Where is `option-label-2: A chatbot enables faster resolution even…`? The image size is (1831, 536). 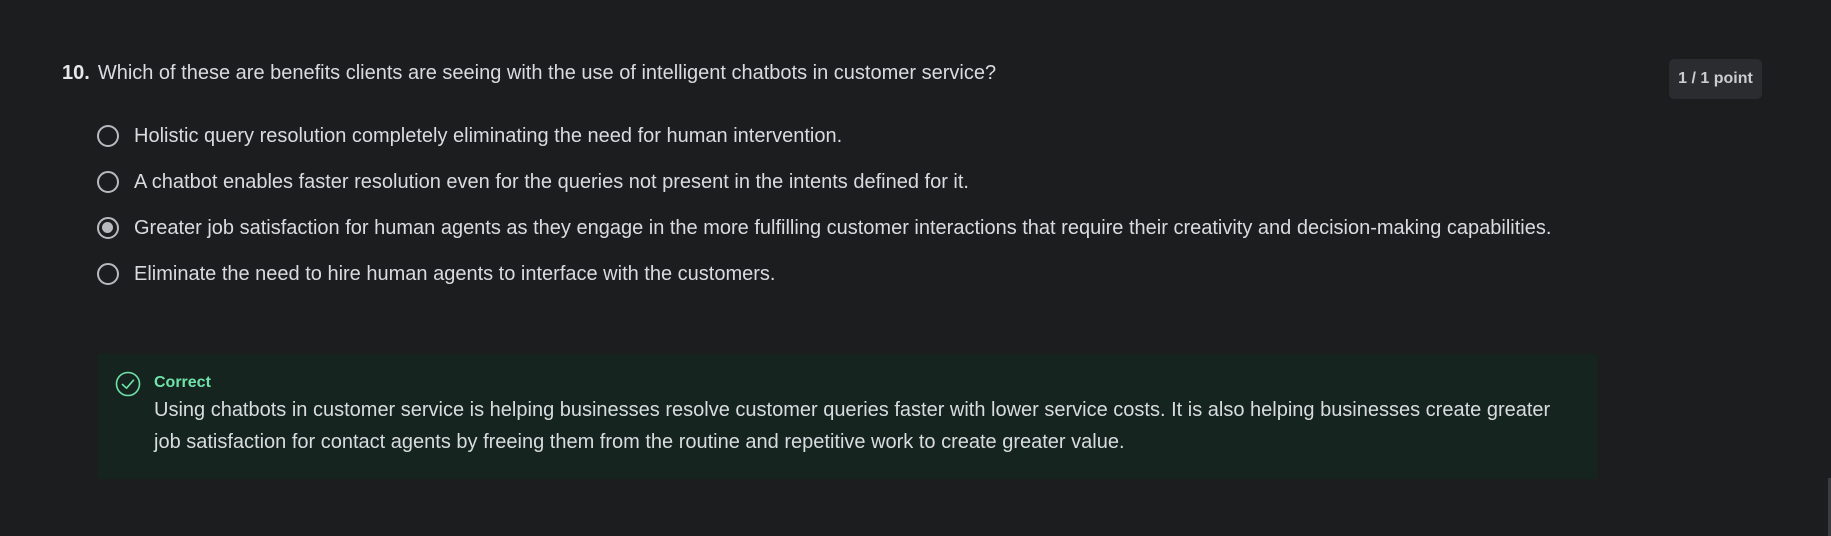
option-label-2: A chatbot enables faster resolution even… is located at coordinates (551, 182).